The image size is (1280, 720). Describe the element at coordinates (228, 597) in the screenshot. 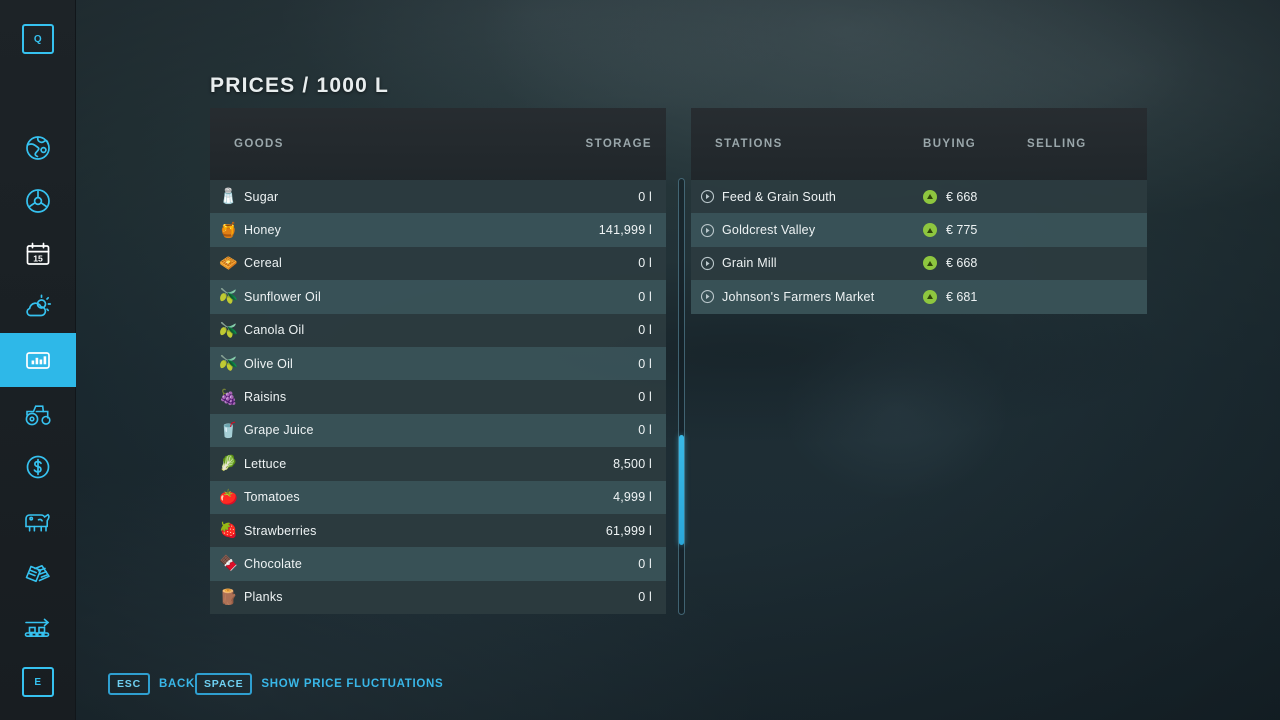

I see `planks-icon: 🪵` at that location.